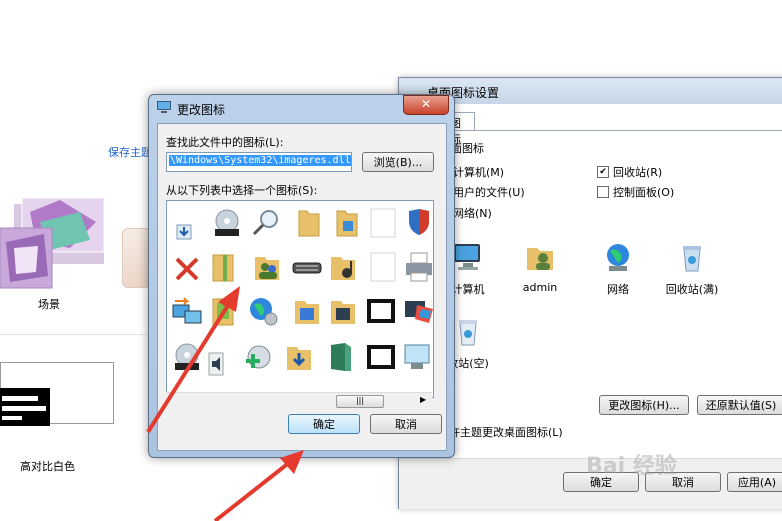 The height and width of the screenshot is (521, 782). I want to click on dis-icon-recycle-full: 回收站(满), so click(692, 268).